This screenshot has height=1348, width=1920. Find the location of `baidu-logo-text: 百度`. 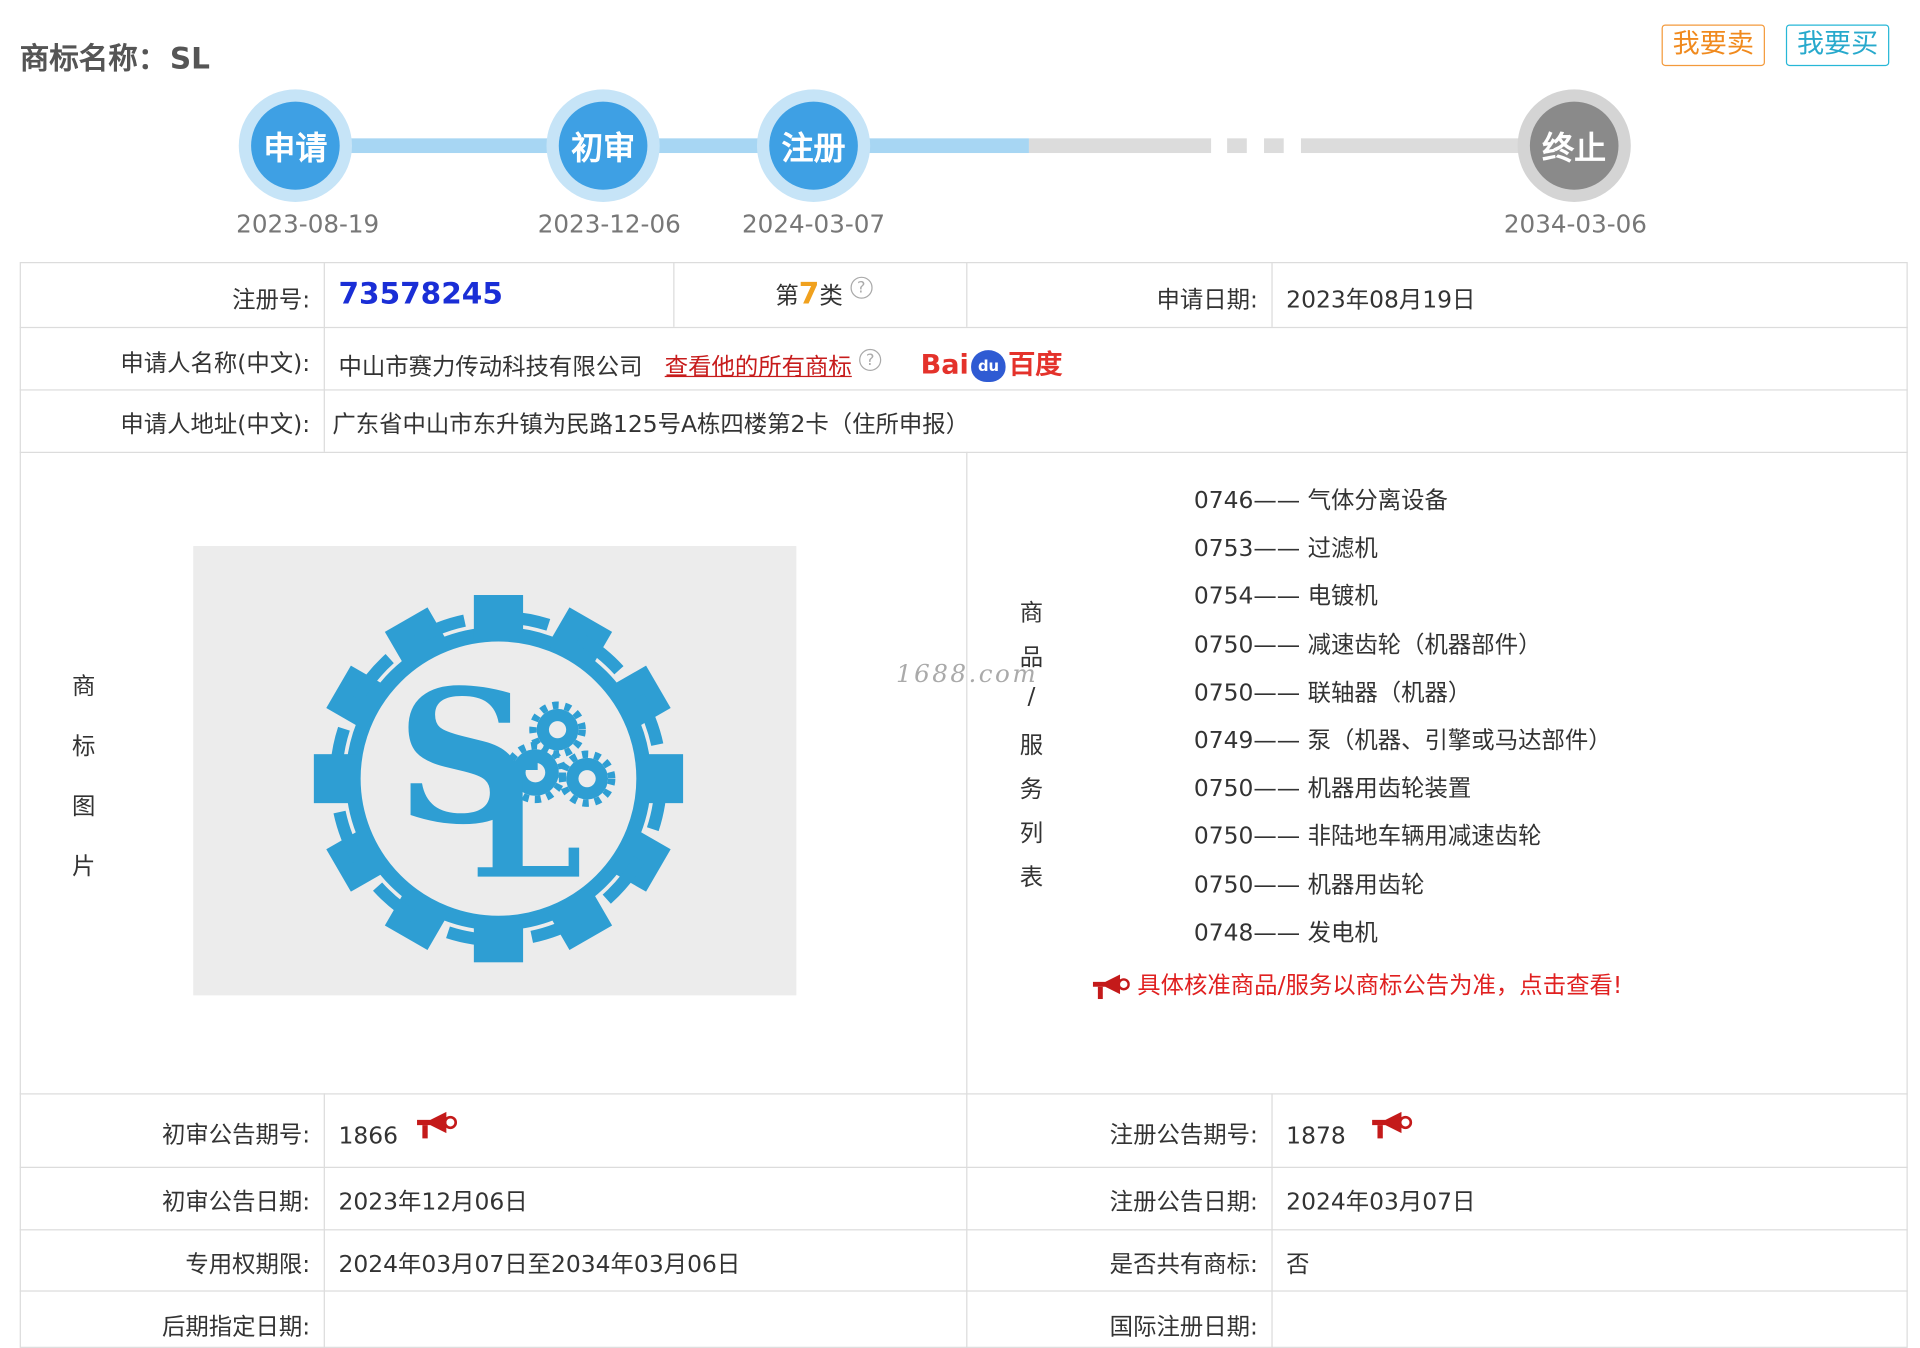

baidu-logo-text: 百度 is located at coordinates (1035, 365).